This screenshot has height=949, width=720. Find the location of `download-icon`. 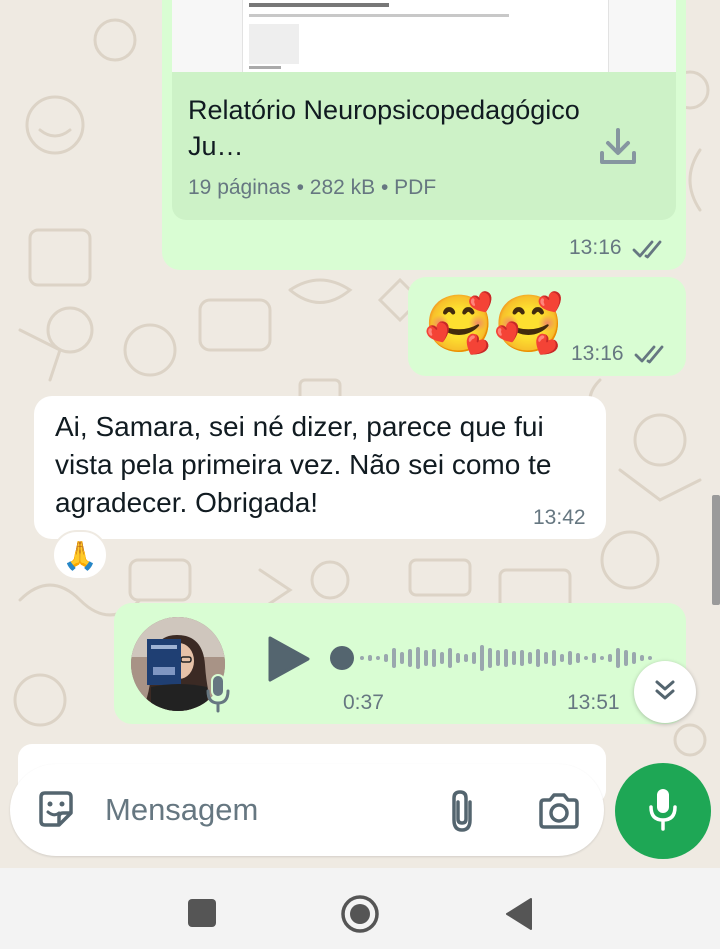

download-icon is located at coordinates (618, 147).